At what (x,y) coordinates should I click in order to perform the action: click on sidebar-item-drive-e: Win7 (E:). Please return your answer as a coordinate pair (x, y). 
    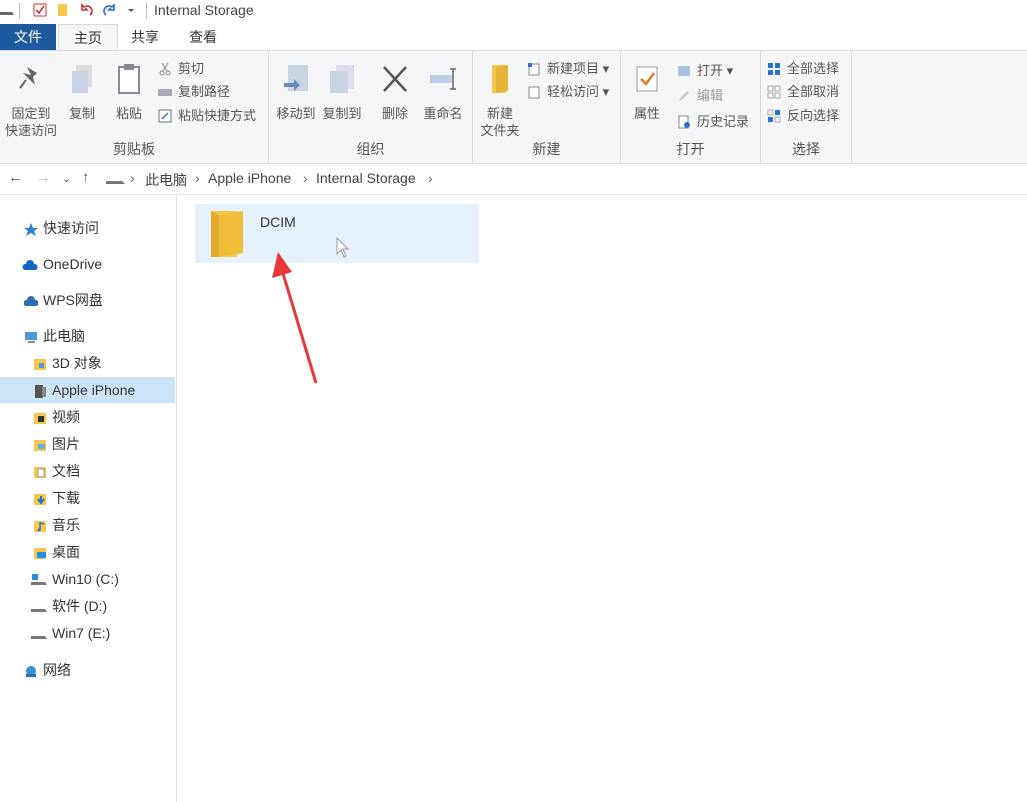
    Looking at the image, I should click on (70, 633).